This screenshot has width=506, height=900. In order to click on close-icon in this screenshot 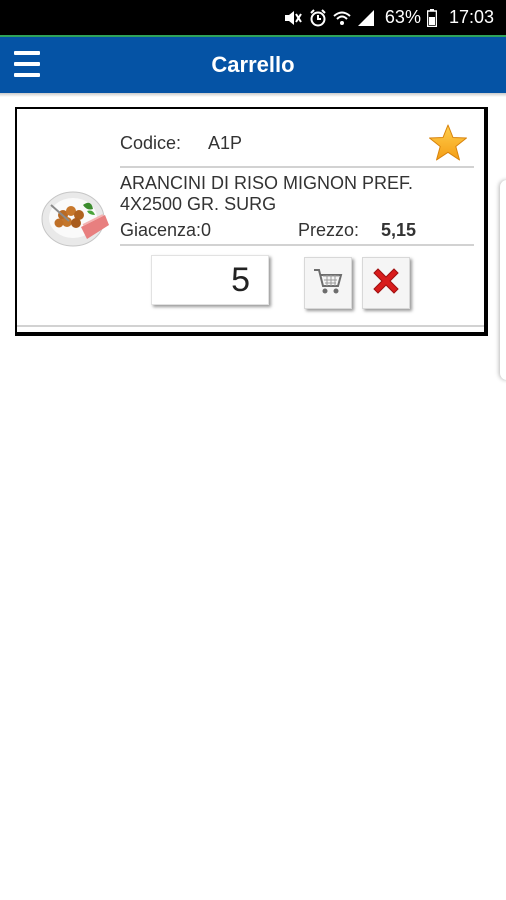, I will do `click(386, 283)`.